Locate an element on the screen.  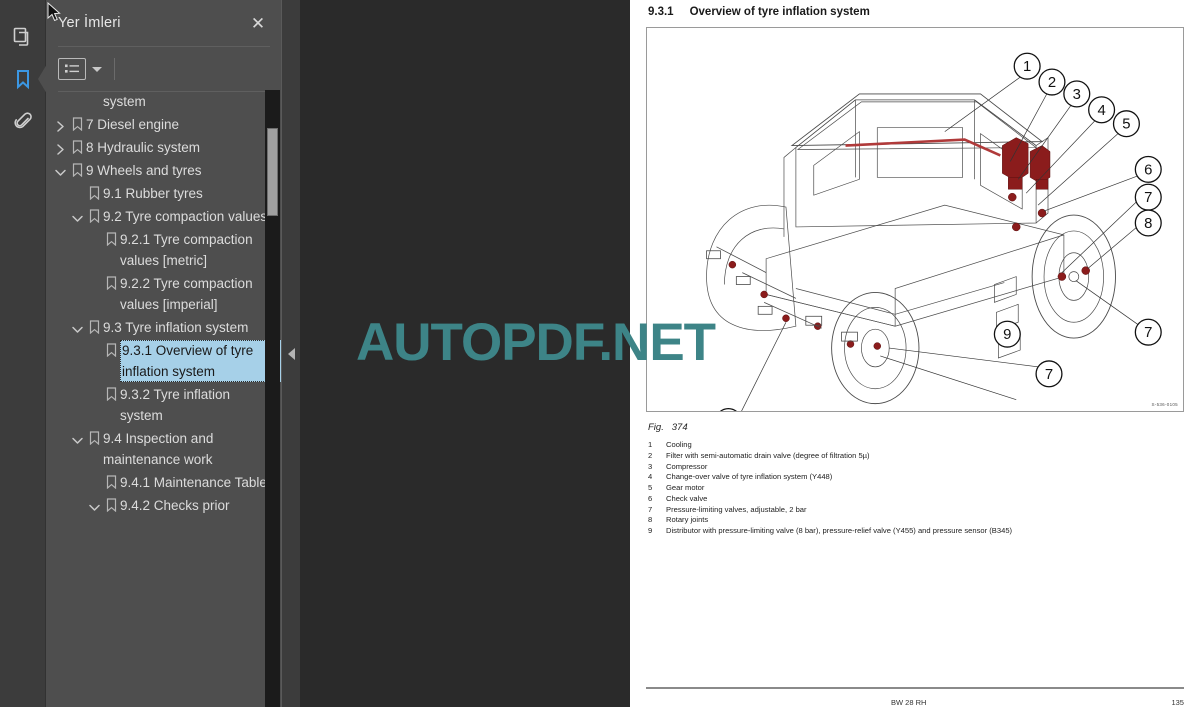
bookmark-item-9-3-1-overview-of-tyre-inflation-system: 9.3.1 Overview of tyre inflation system is located at coordinates (164, 361).